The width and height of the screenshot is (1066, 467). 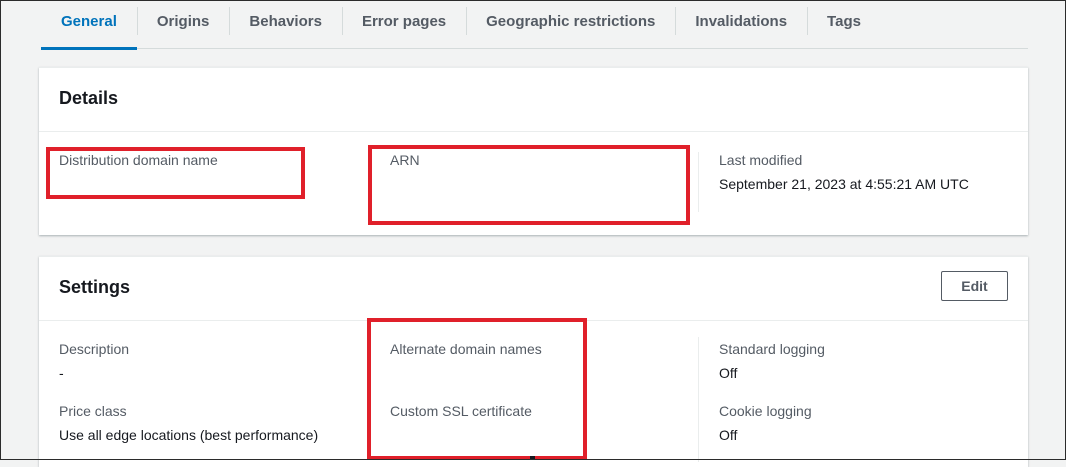 I want to click on last-modified-value: September 21, 2023 at 4:55:21 AM UTC, so click(x=844, y=184).